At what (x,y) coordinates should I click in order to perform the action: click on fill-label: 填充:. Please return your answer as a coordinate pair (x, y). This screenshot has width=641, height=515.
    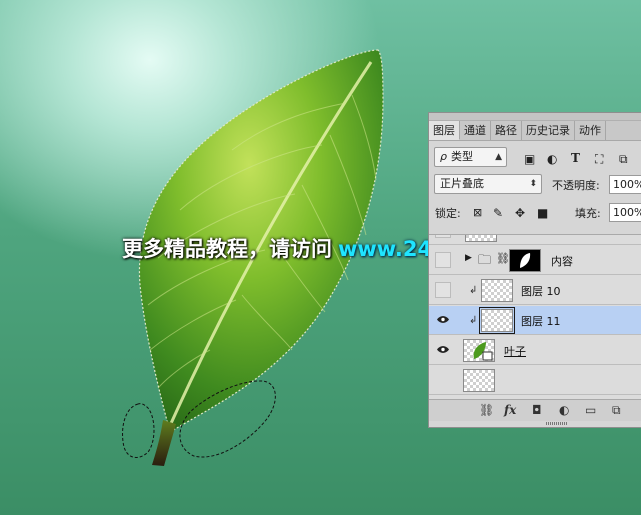
    Looking at the image, I should click on (588, 213).